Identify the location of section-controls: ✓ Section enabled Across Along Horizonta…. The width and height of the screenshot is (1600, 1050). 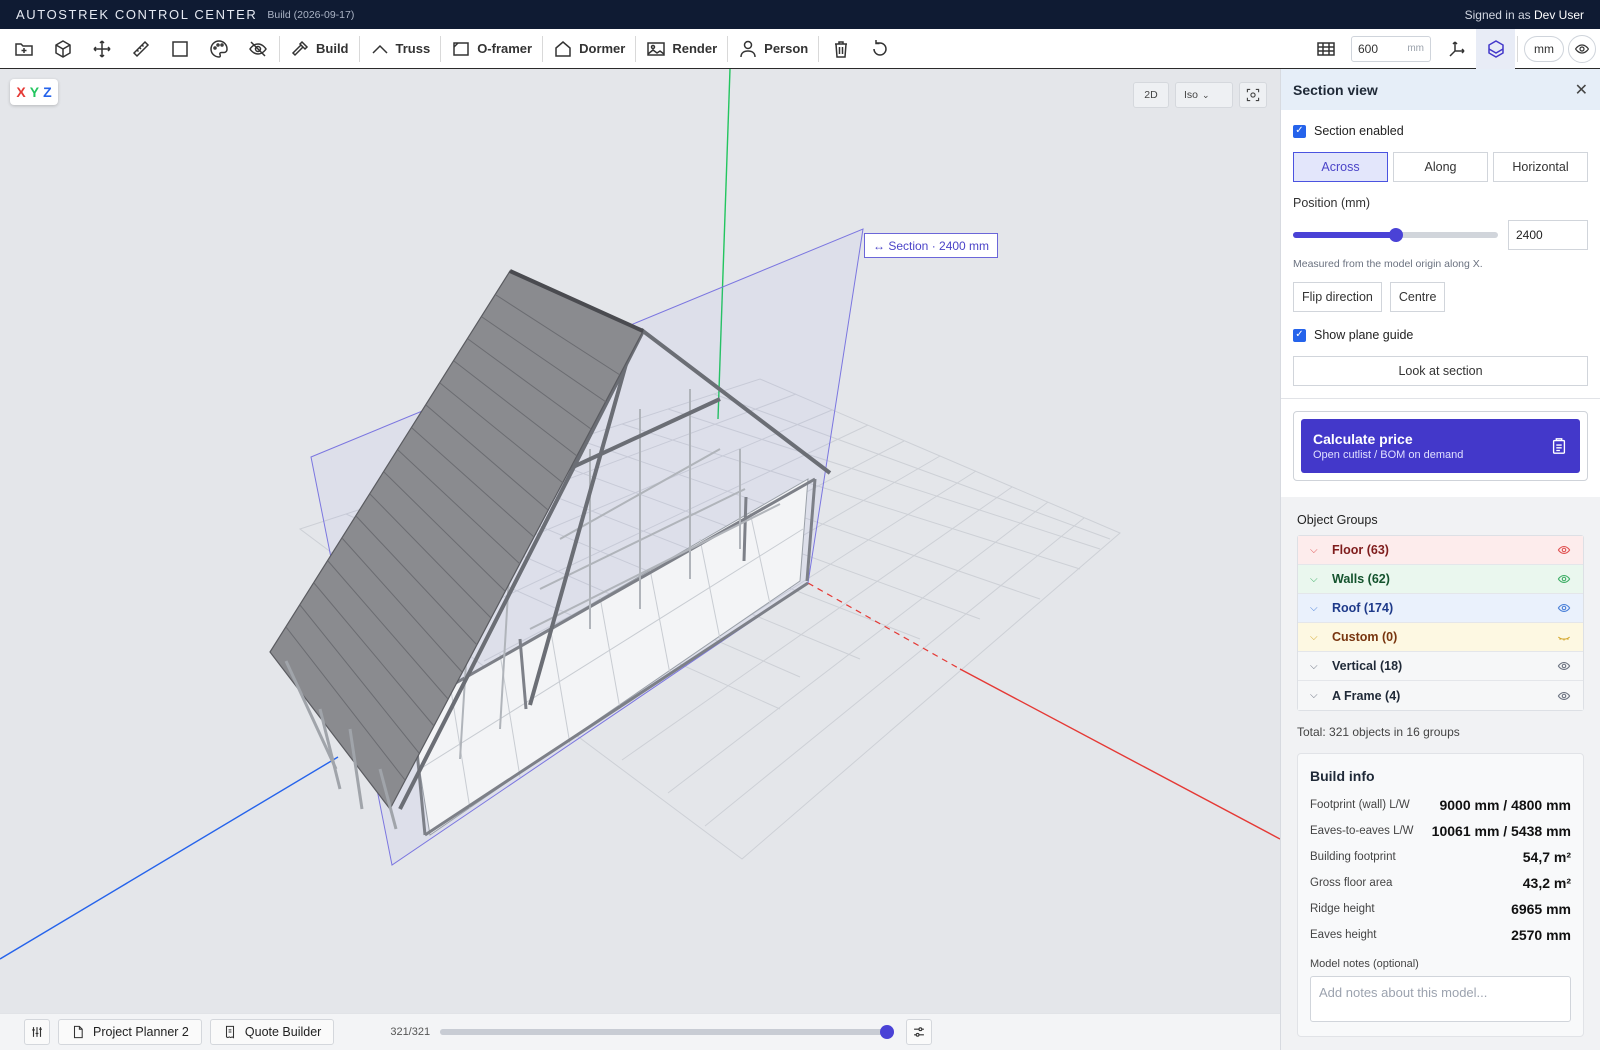
(1440, 248).